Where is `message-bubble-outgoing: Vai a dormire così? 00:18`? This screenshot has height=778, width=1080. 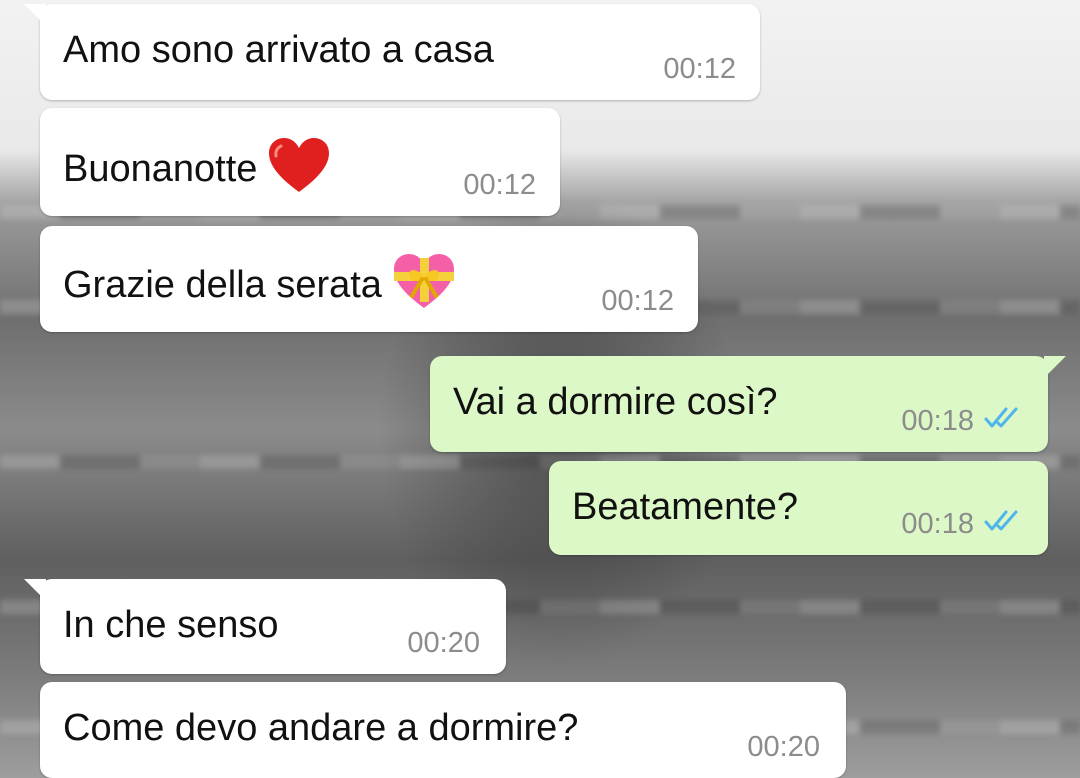
message-bubble-outgoing: Vai a dormire così? 00:18 is located at coordinates (748, 404).